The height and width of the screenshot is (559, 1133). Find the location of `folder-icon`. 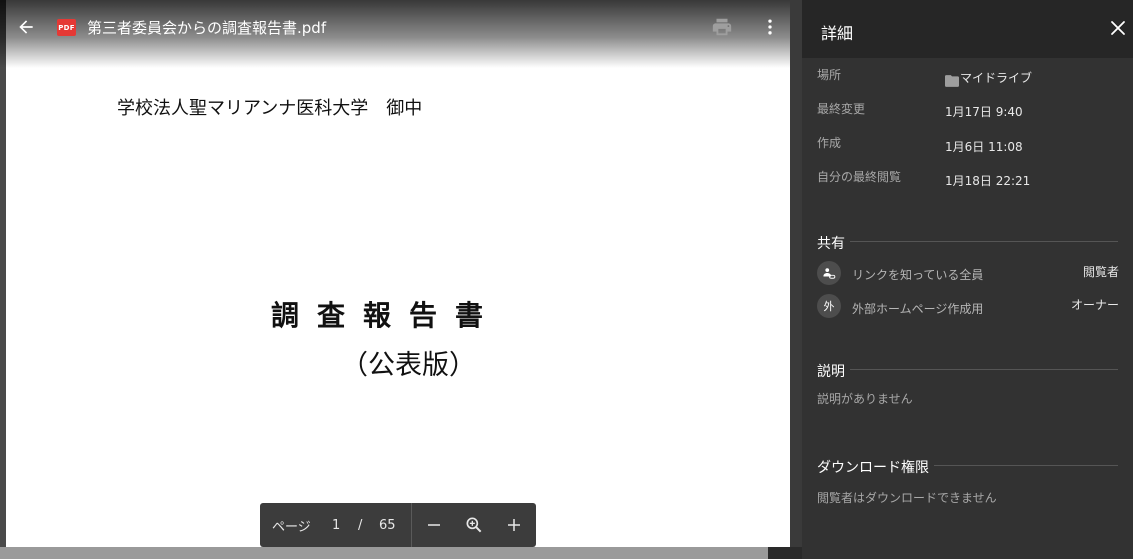

folder-icon is located at coordinates (952, 81).